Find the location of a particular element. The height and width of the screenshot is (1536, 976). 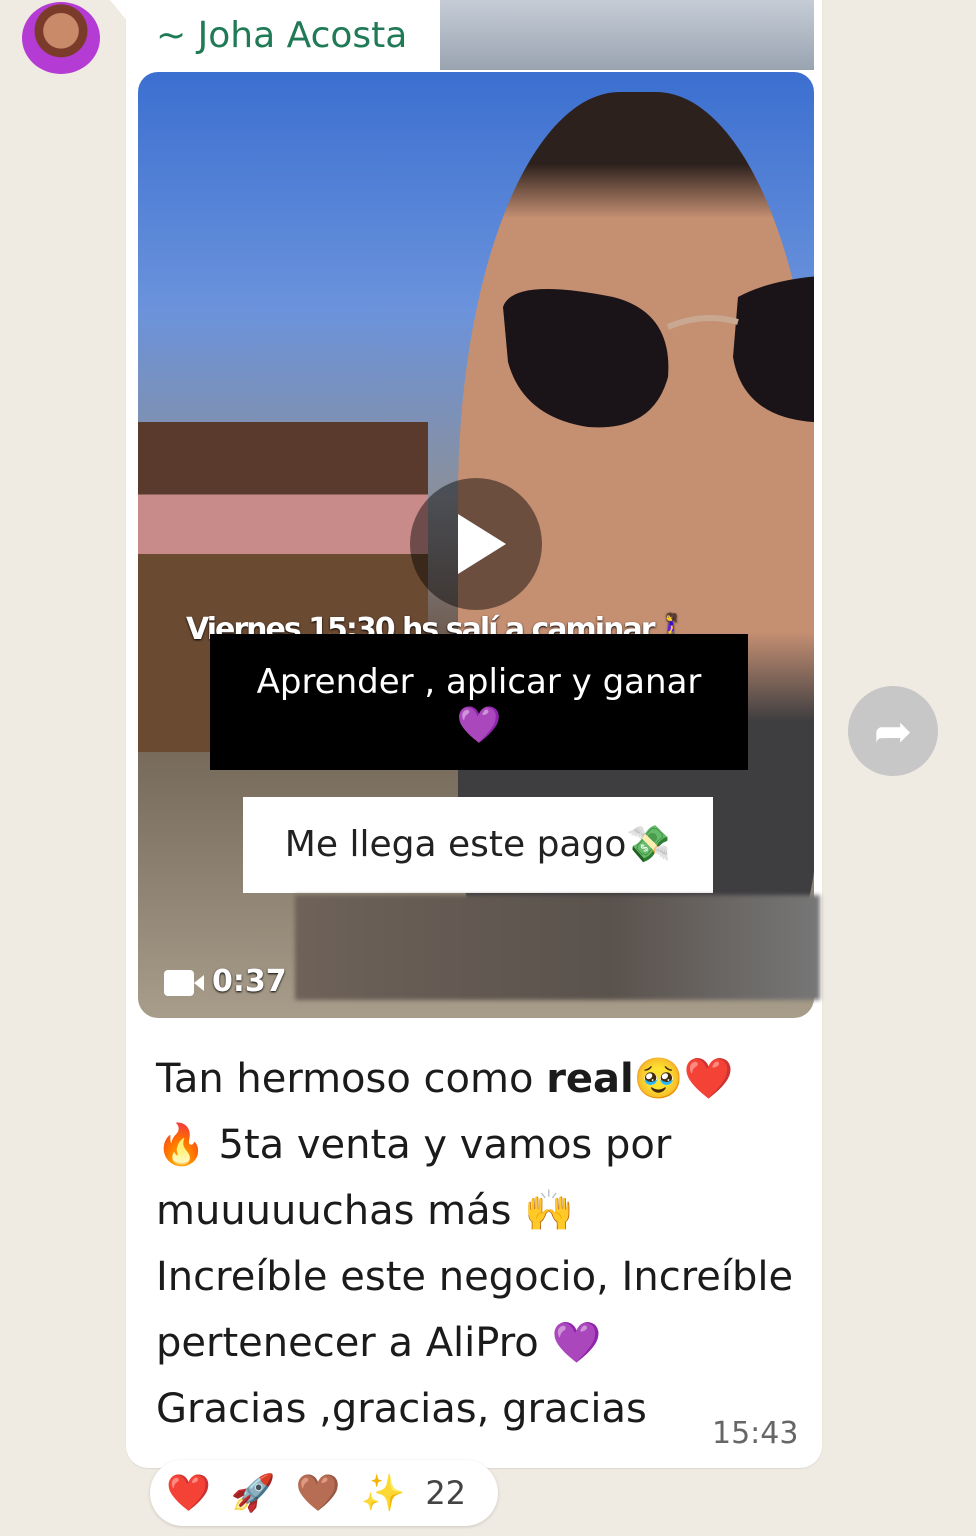

sender-name: ~ Joha Acosta is located at coordinates (281, 36).